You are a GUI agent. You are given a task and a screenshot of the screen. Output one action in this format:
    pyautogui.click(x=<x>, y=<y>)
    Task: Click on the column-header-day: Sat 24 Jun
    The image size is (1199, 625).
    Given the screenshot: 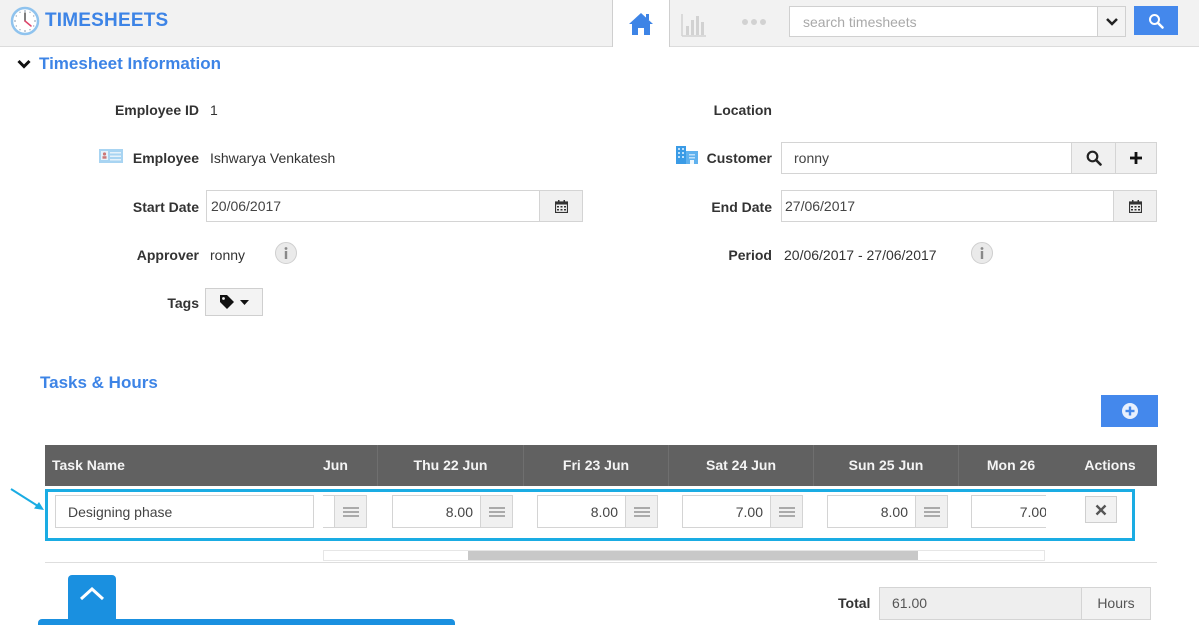 What is the action you would take?
    pyautogui.click(x=741, y=465)
    